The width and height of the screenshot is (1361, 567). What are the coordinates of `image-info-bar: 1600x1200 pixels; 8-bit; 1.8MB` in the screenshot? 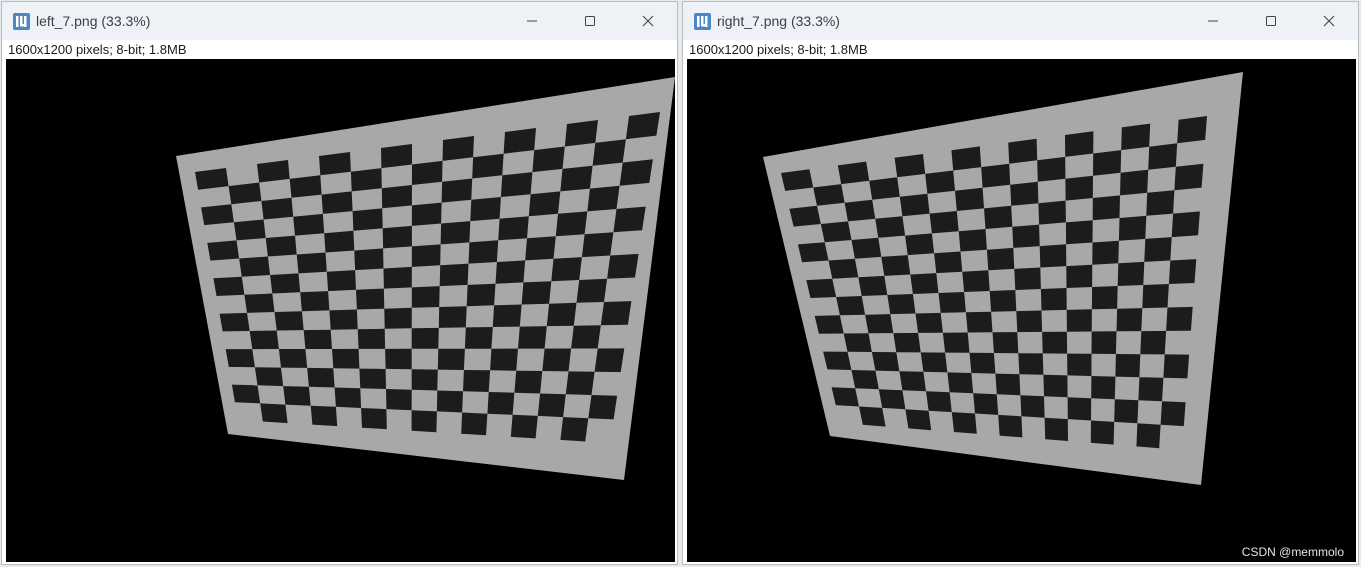 It's located at (339, 50).